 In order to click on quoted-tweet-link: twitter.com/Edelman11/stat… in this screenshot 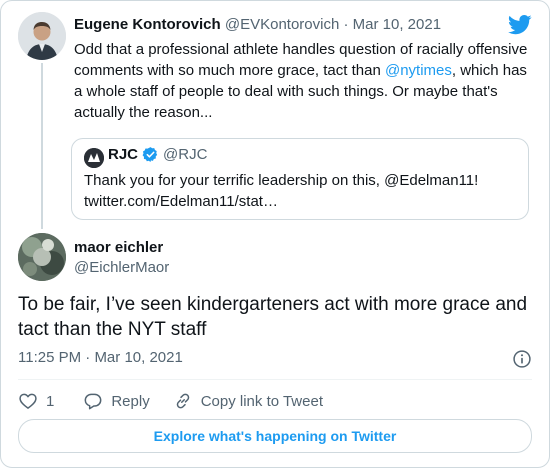, I will do `click(299, 201)`.